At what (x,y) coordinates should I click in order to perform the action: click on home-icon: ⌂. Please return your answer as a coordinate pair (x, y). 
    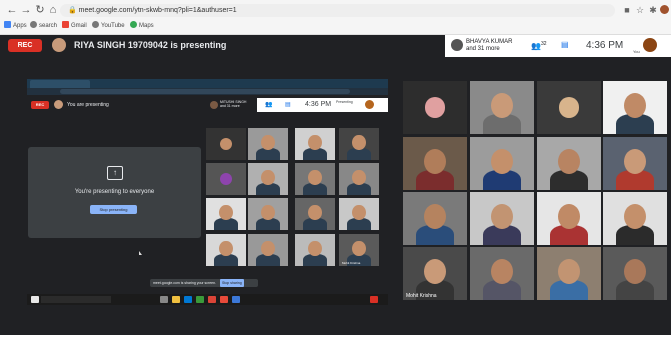
    Looking at the image, I should click on (53, 10).